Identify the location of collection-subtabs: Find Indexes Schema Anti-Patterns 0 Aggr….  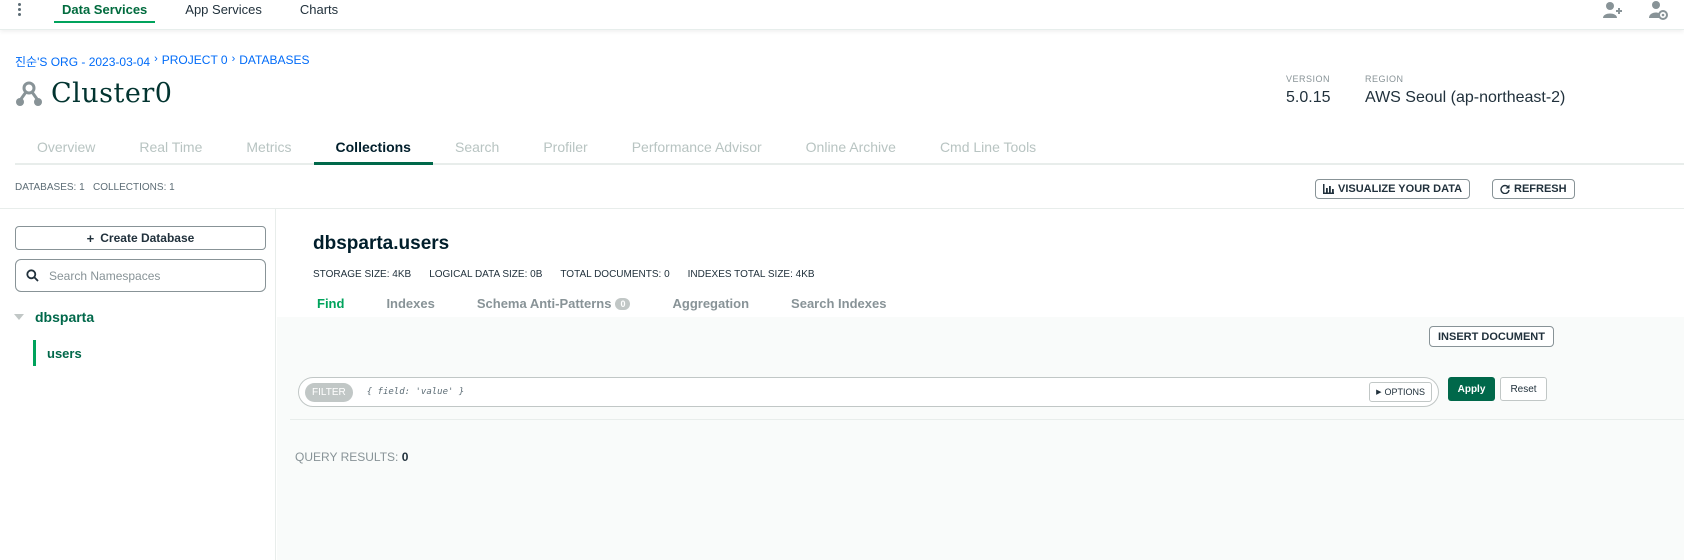
(601, 303).